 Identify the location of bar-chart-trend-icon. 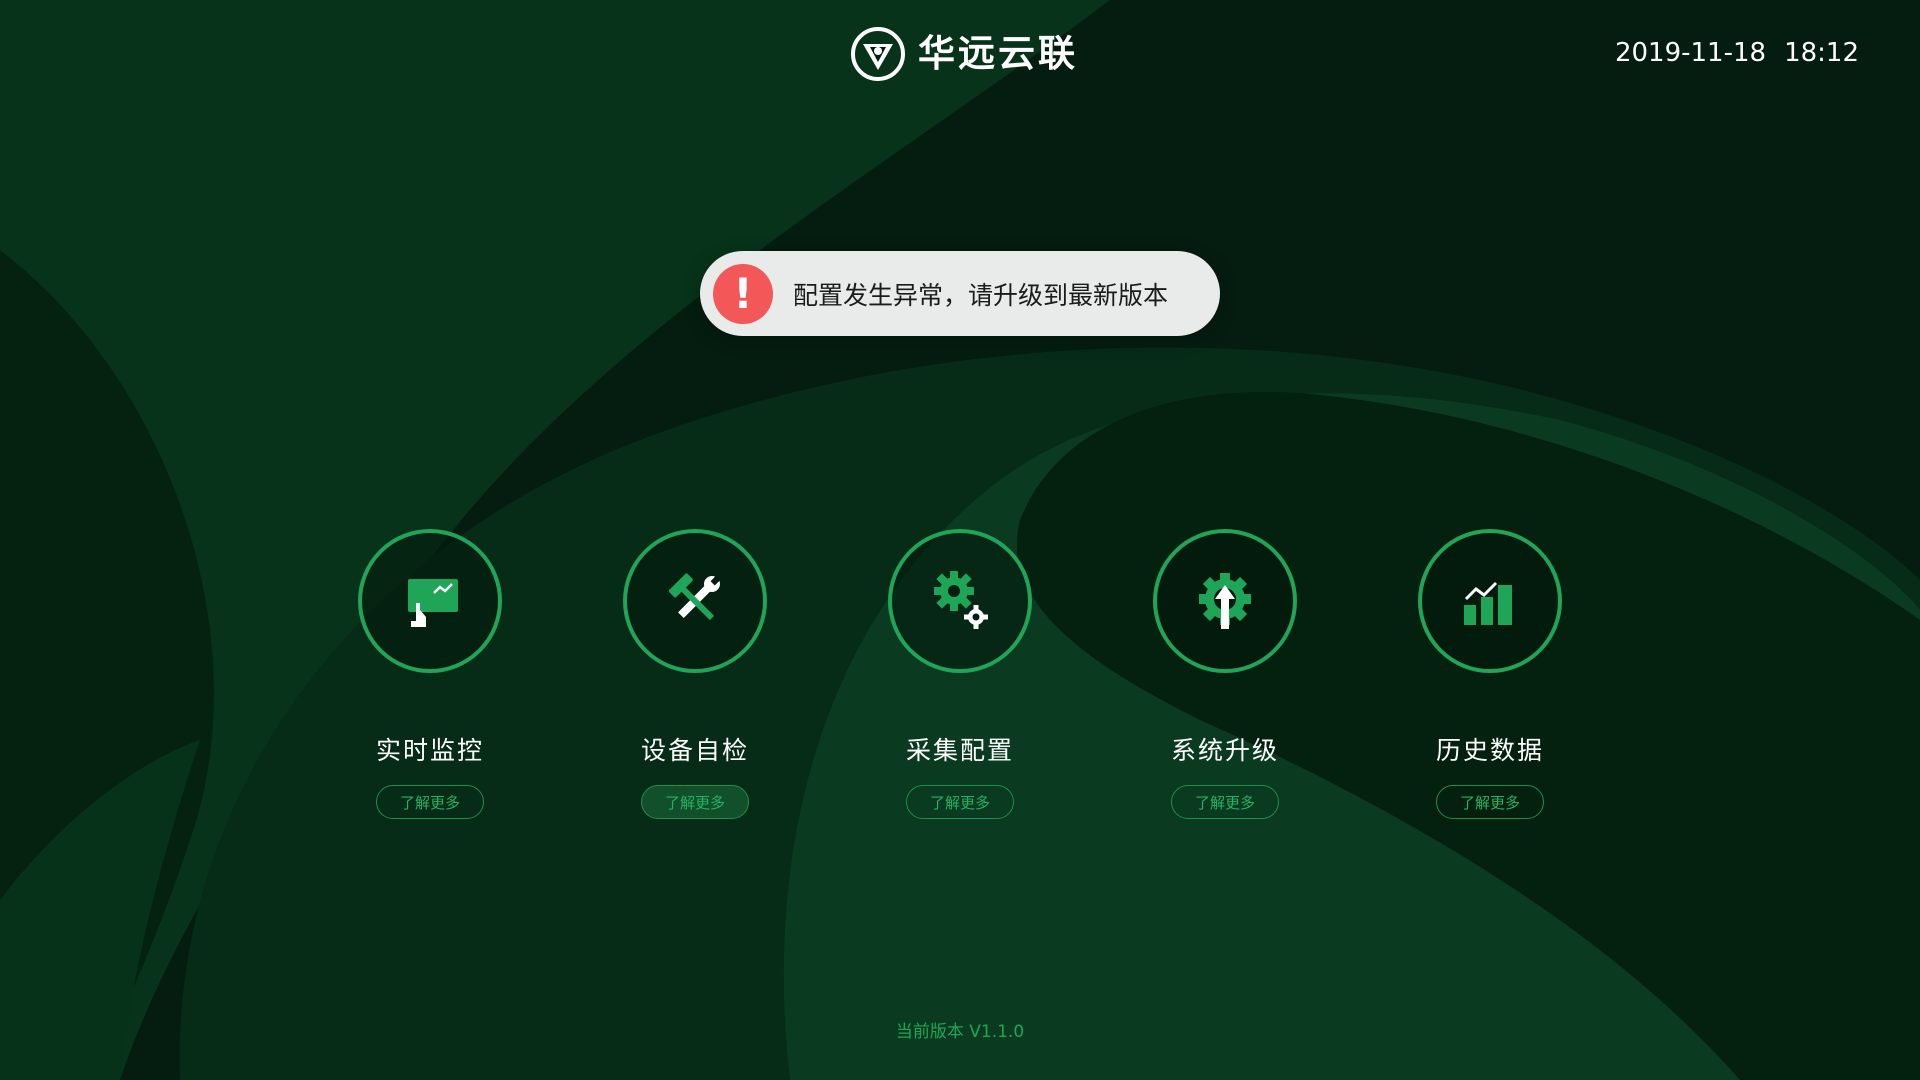
(1488, 603).